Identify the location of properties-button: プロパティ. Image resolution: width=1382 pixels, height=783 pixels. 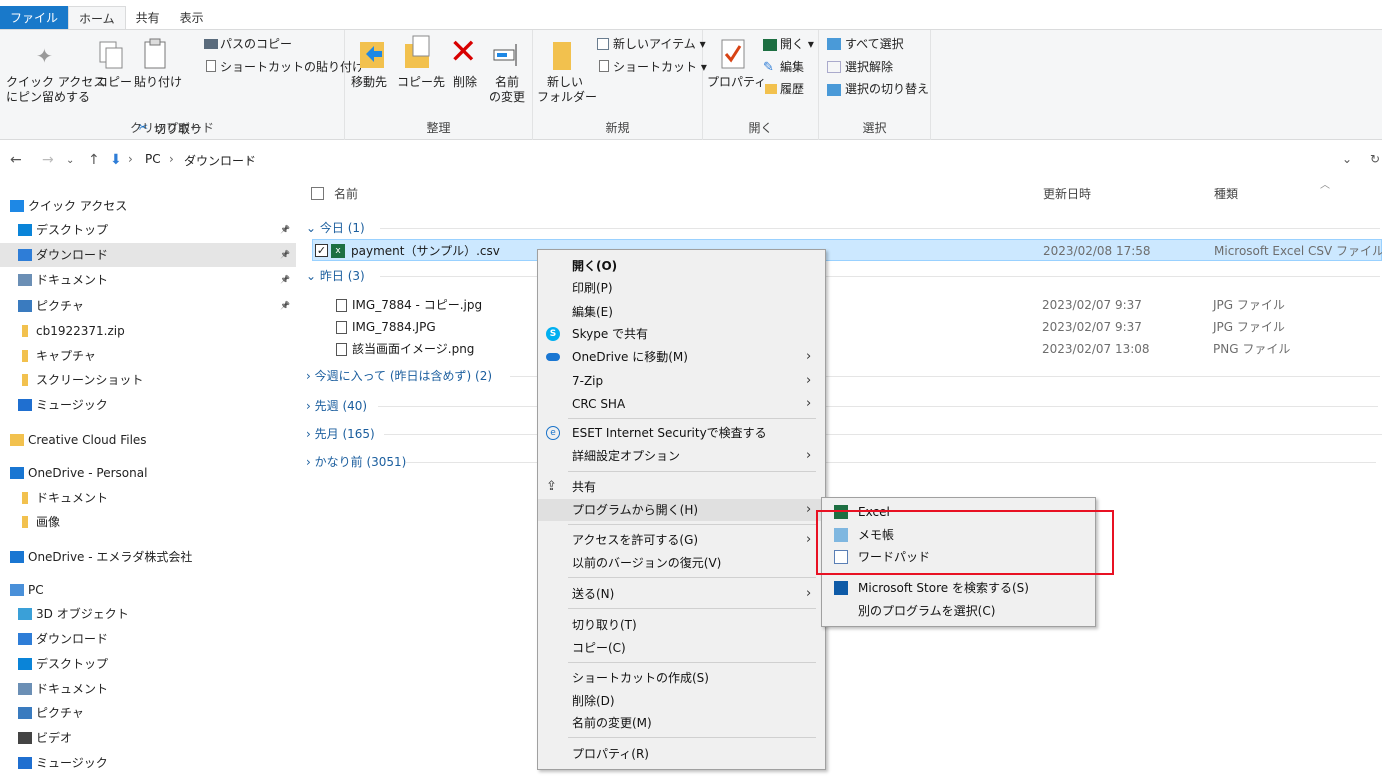
(736, 82).